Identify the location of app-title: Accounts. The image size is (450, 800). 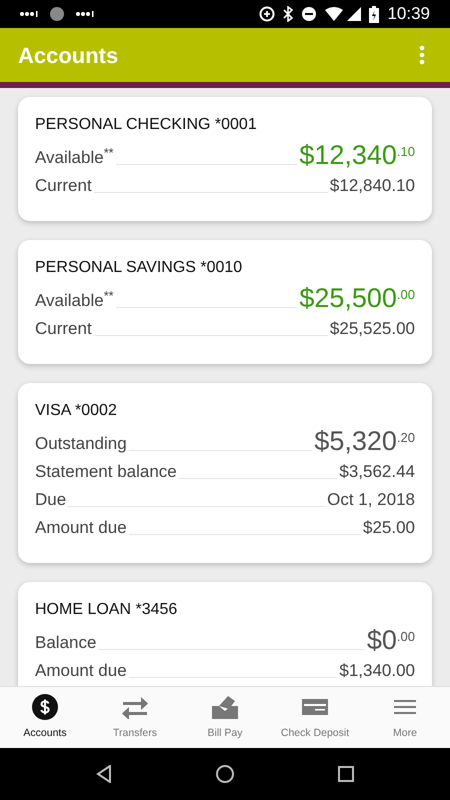
(69, 56).